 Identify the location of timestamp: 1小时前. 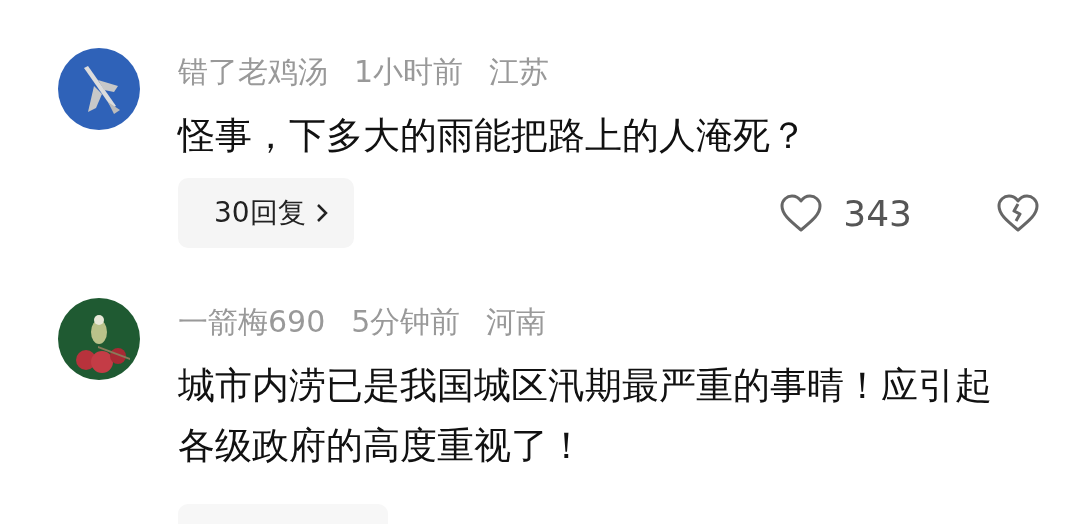
(409, 72).